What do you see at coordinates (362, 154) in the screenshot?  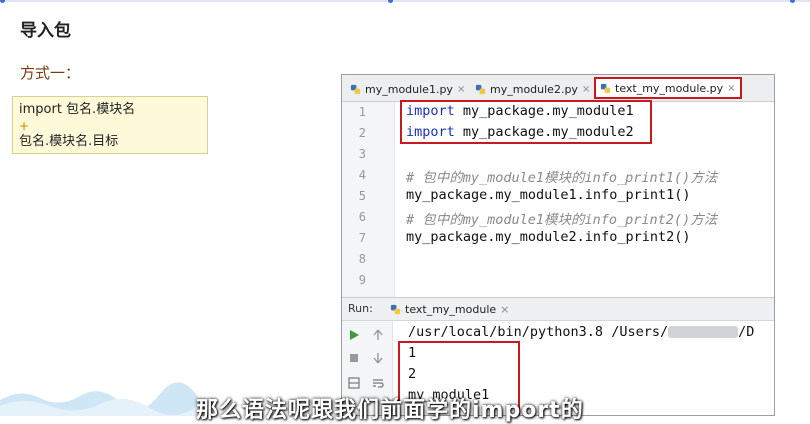 I see `line-number: 3` at bounding box center [362, 154].